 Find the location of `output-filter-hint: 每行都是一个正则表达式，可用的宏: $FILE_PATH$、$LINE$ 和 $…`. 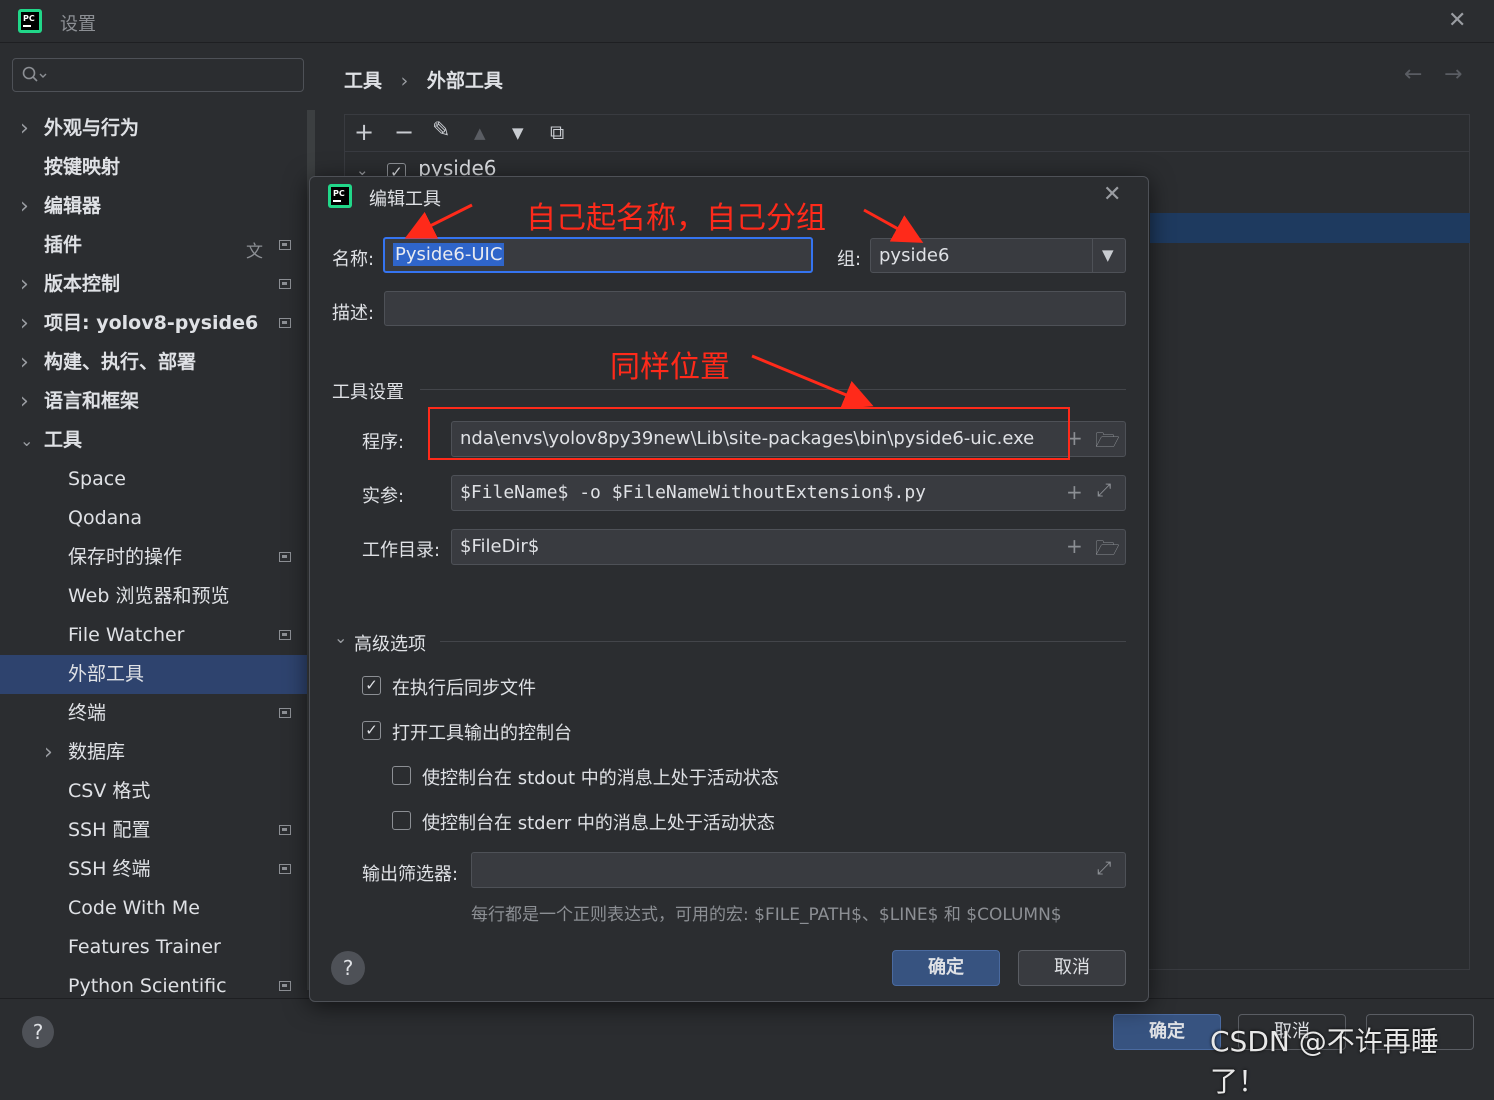

output-filter-hint: 每行都是一个正则表达式，可用的宏: $FILE_PATH$、$LINE$ 和 $… is located at coordinates (766, 915).